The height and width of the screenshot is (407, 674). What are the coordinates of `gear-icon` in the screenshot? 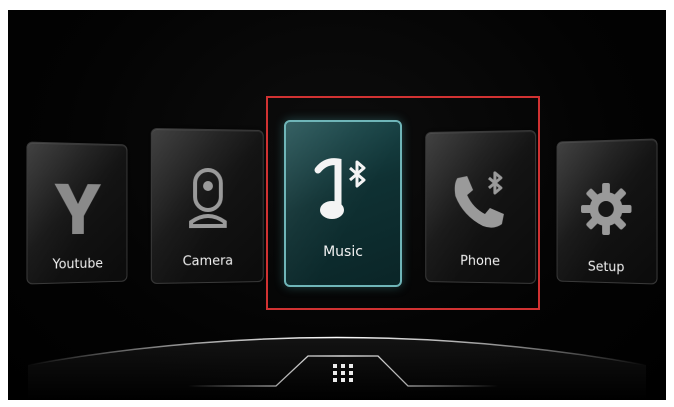 It's located at (606, 209).